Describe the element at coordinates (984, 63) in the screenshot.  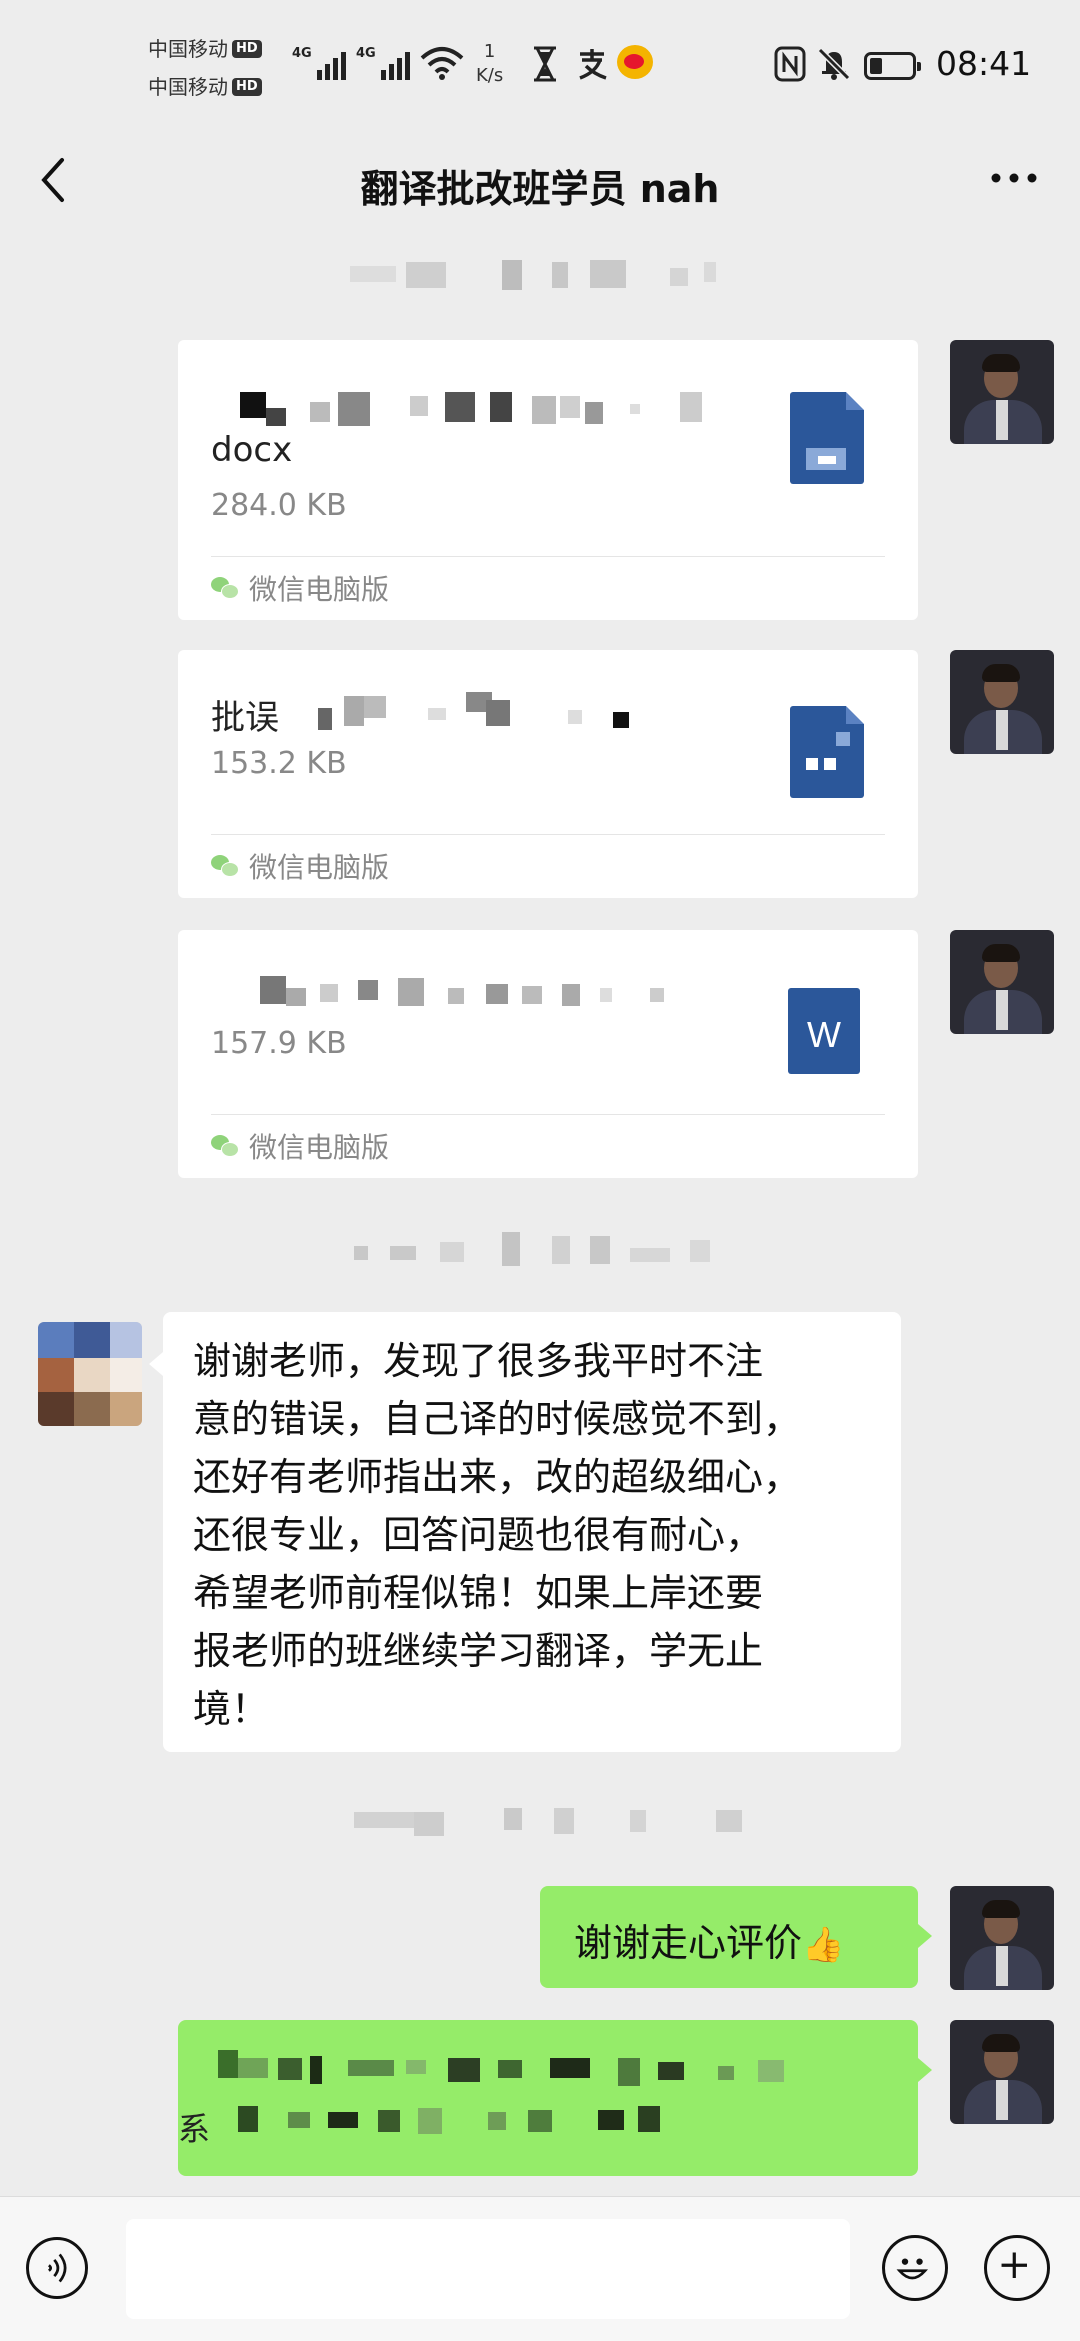
I see `clock: 08:41` at that location.